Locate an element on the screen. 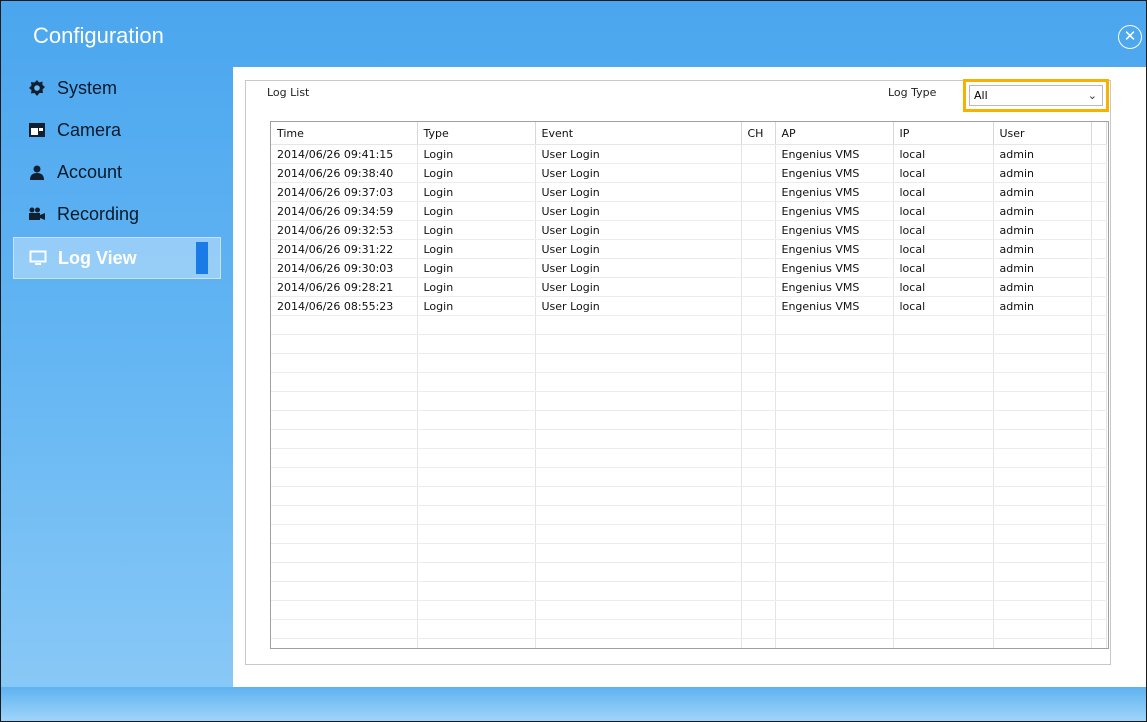 Image resolution: width=1147 pixels, height=722 pixels. log-type-select: All ⌄ is located at coordinates (1036, 95).